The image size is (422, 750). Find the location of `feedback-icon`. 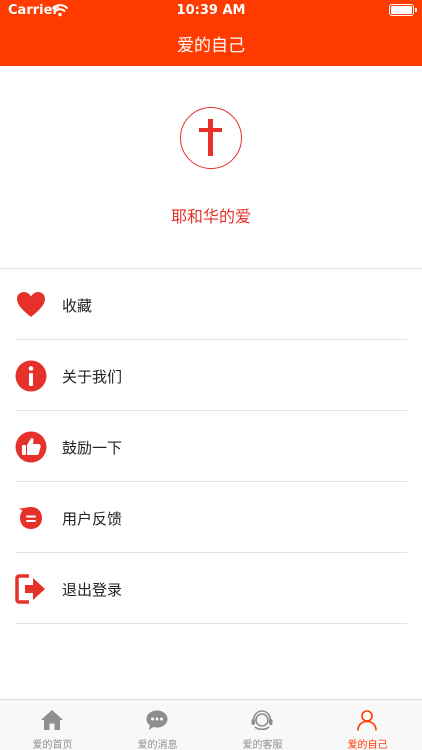

feedback-icon is located at coordinates (30, 518).